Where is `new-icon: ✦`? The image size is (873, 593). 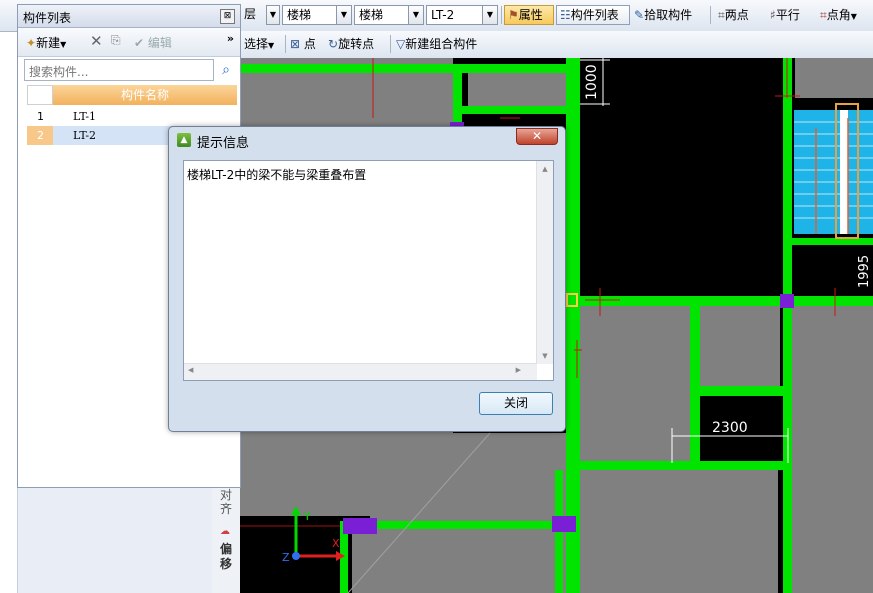 new-icon: ✦ is located at coordinates (31, 43).